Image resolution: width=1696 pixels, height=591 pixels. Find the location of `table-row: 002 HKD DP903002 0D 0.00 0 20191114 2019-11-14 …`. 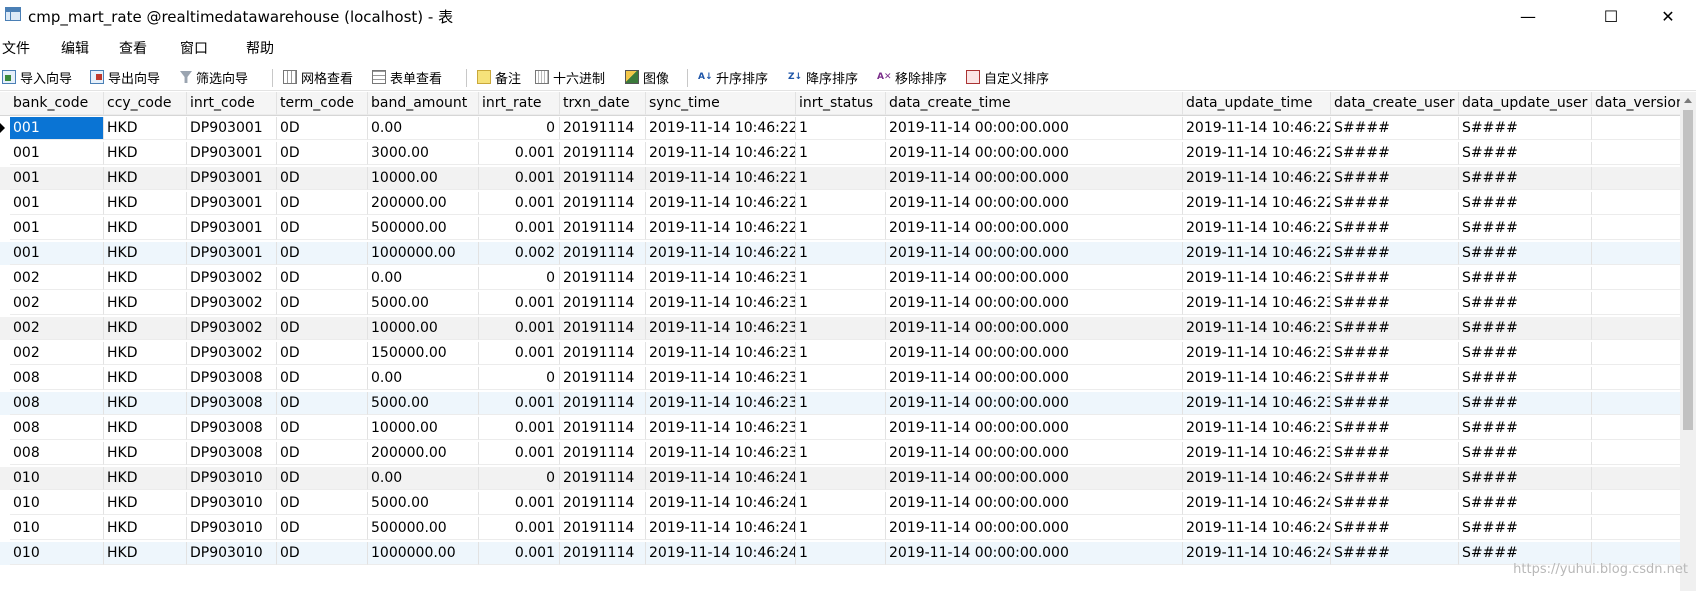

table-row: 002 HKD DP903002 0D 0.00 0 20191114 2019-11-14 … is located at coordinates (845, 278).